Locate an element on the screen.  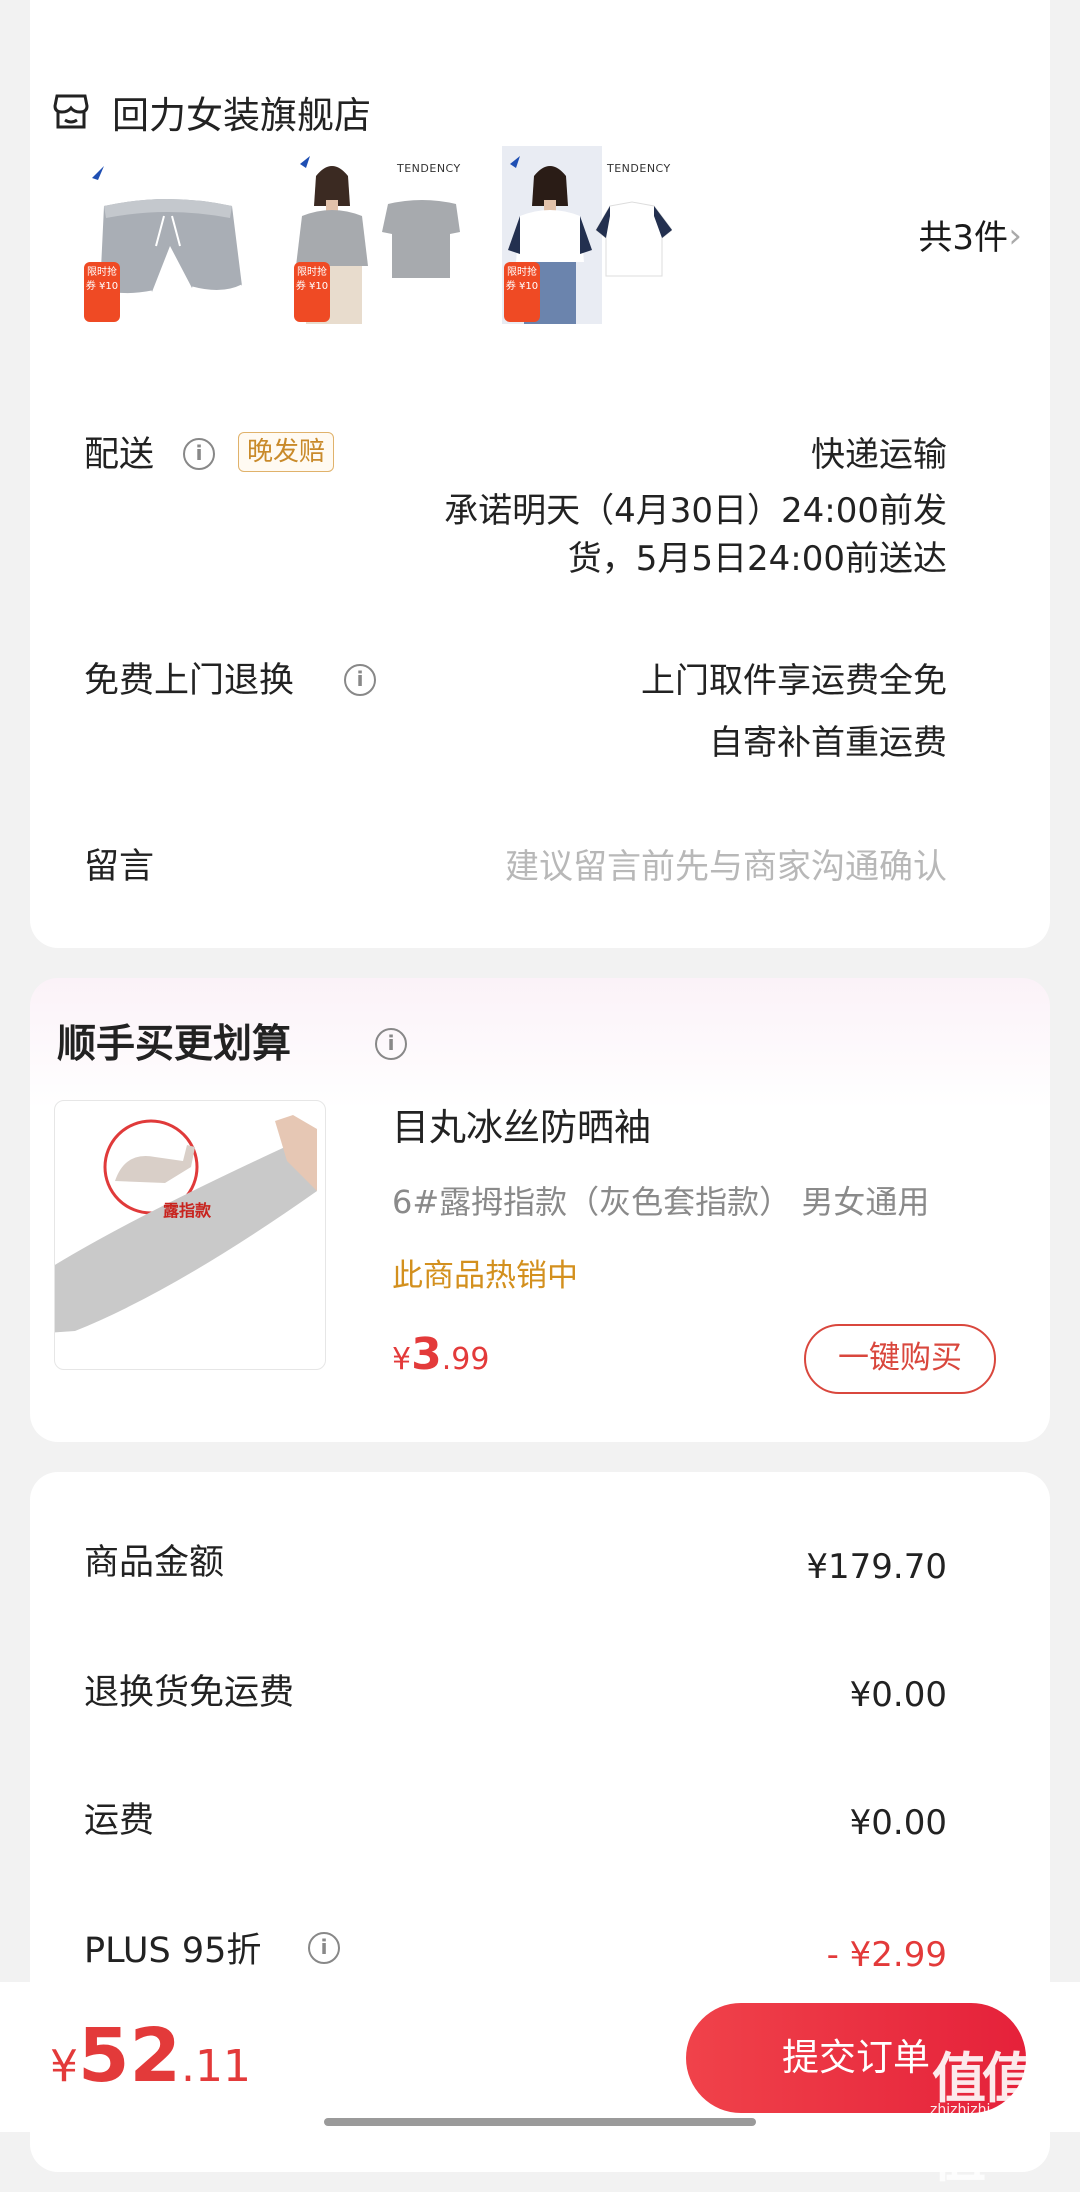
hot-selling-label: 此商品热销中 is located at coordinates (485, 1276).